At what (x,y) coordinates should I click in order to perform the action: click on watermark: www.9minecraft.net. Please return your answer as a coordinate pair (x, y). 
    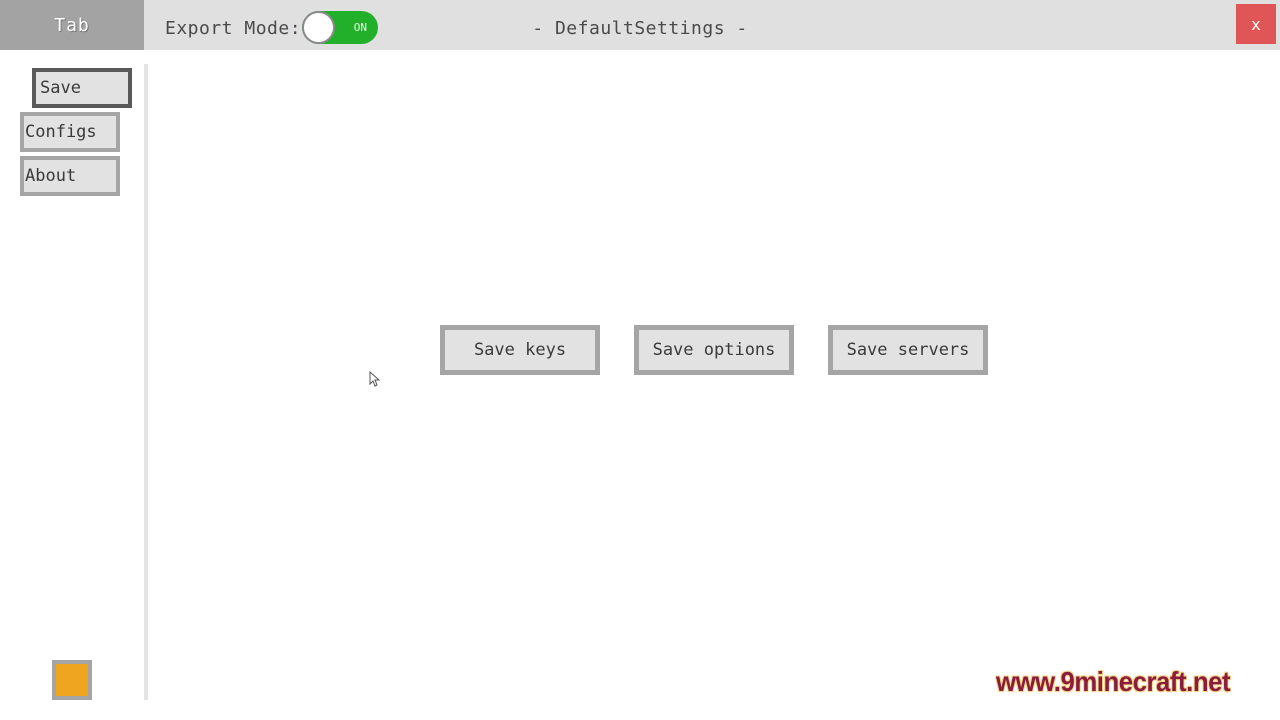
    Looking at the image, I should click on (1113, 681).